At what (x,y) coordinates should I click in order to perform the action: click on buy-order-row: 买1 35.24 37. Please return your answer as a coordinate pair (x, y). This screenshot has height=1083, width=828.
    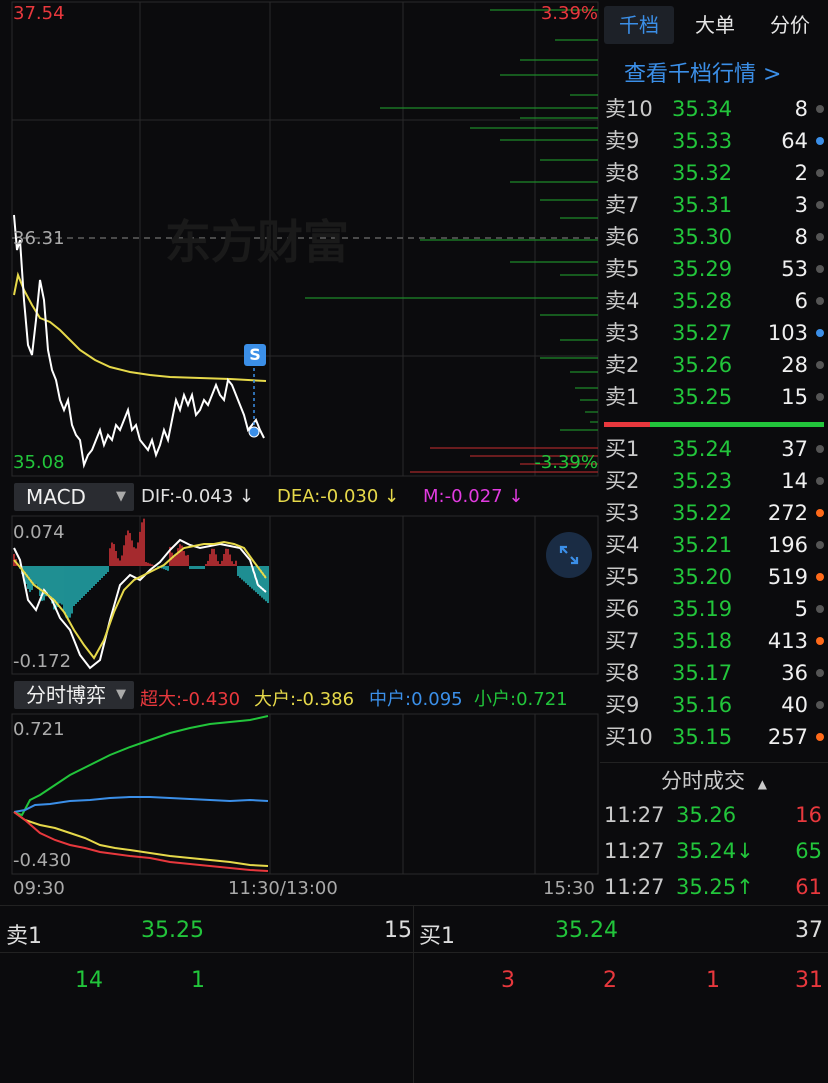
    Looking at the image, I should click on (714, 449).